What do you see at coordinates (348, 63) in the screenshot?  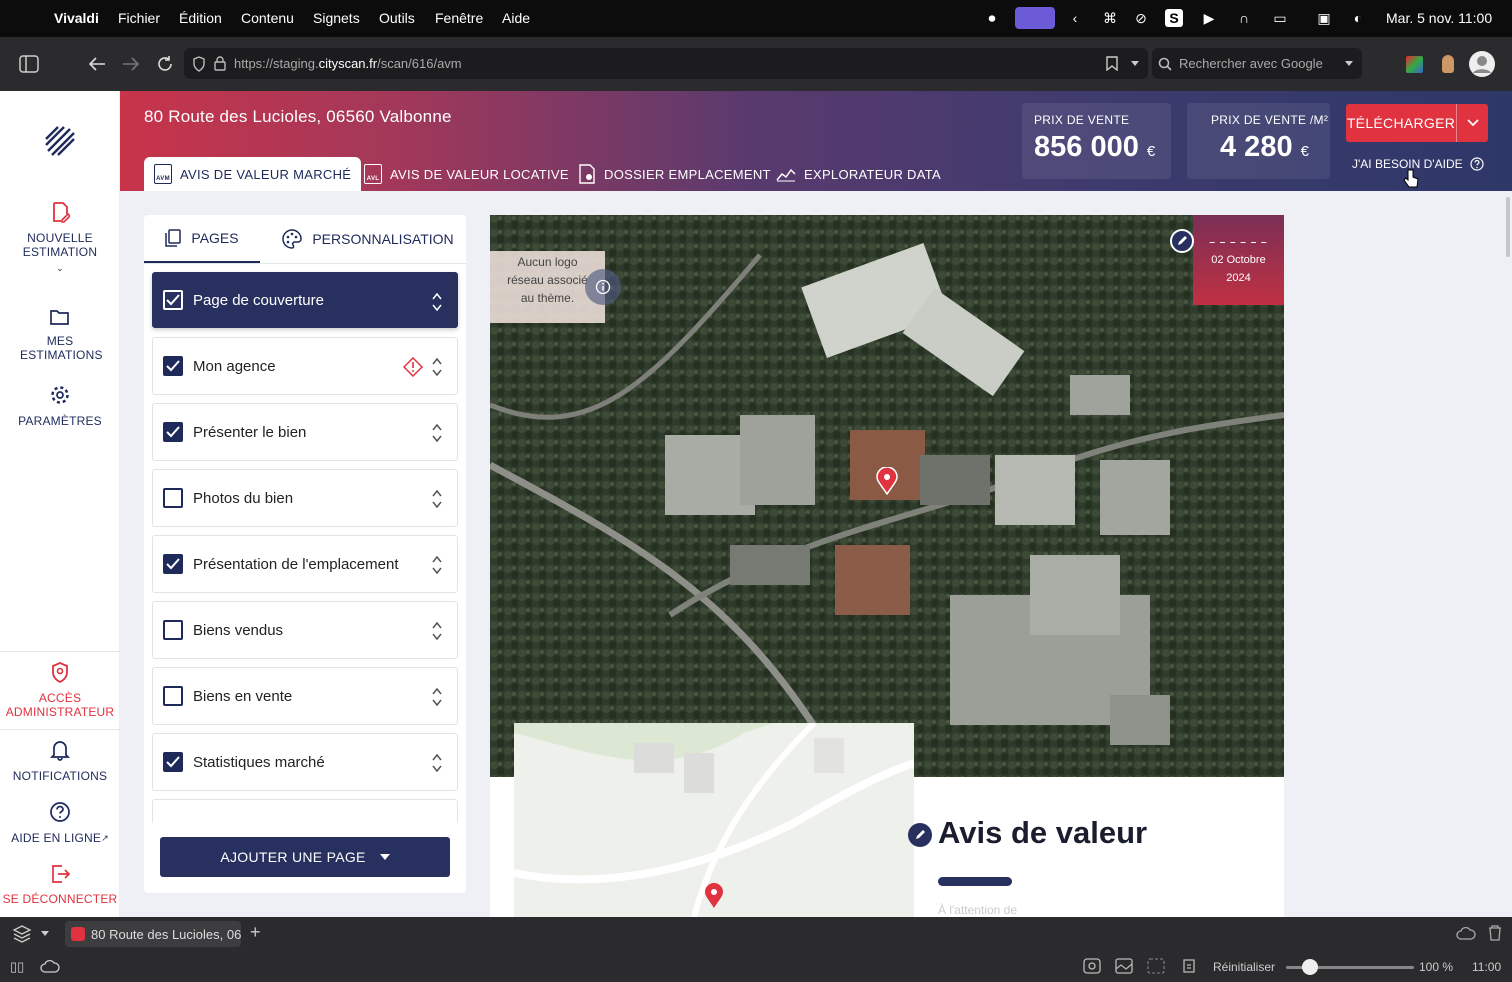 I see `url-text: https://staging.cityscan.fr/scan/616/avm` at bounding box center [348, 63].